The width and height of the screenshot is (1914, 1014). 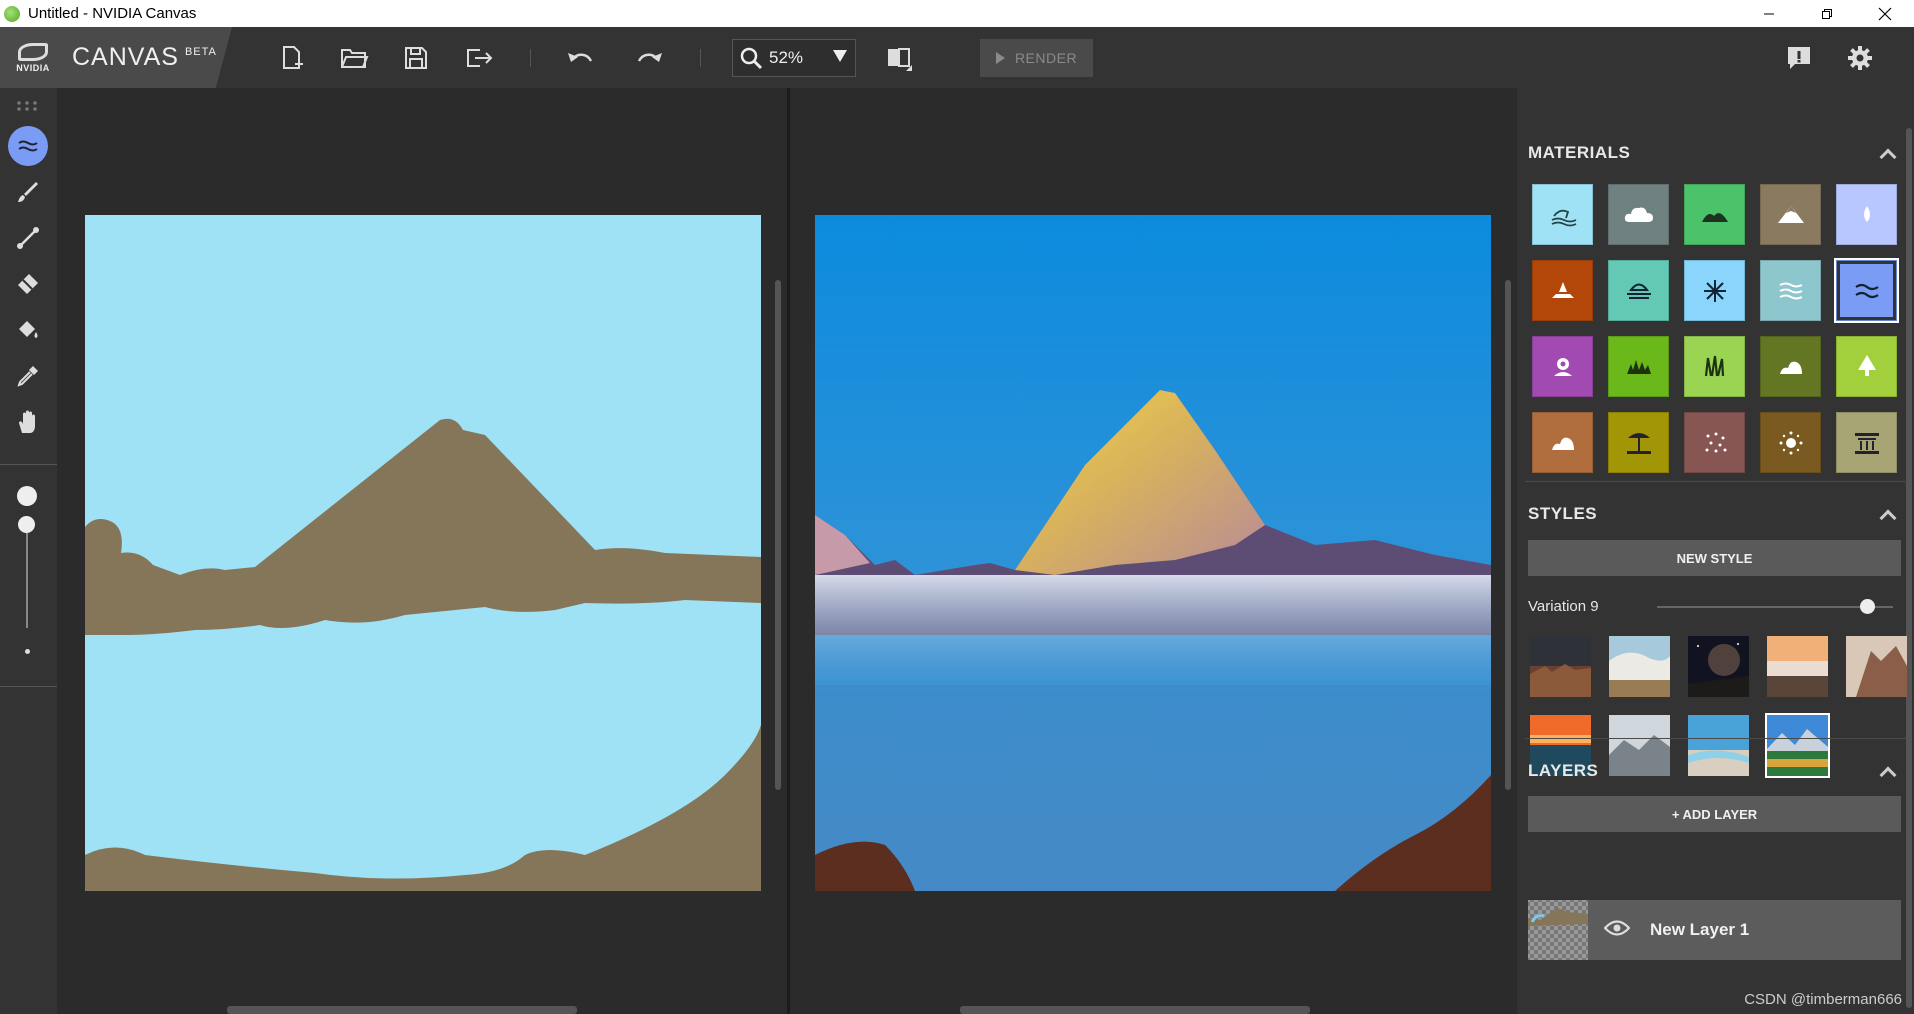 I want to click on material-tile-beach, so click(x=1638, y=442).